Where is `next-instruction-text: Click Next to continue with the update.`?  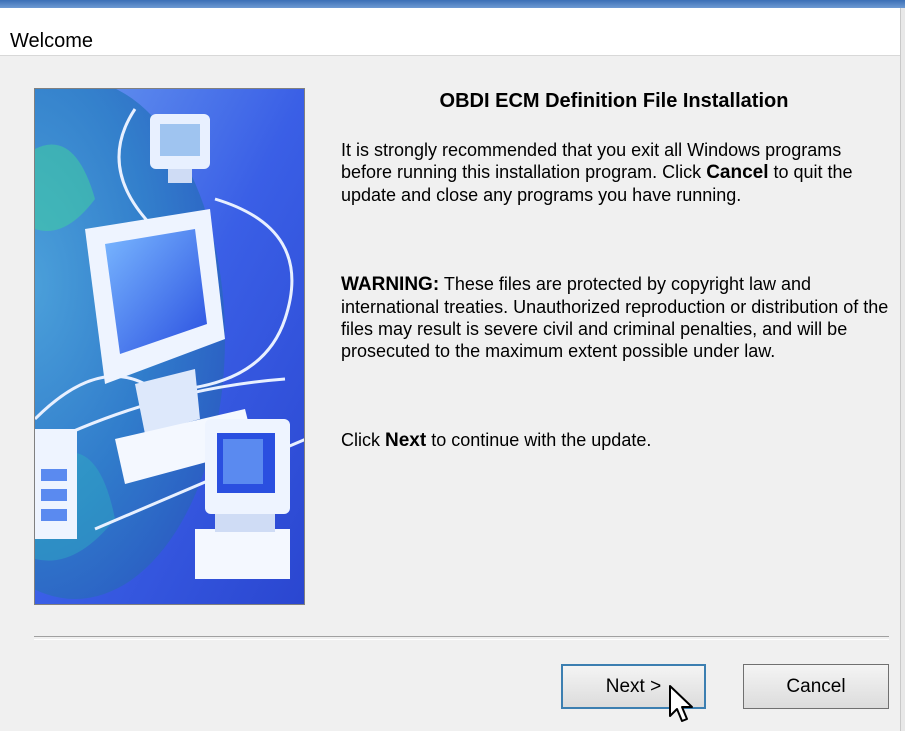
next-instruction-text: Click Next to continue with the update. is located at coordinates (616, 440).